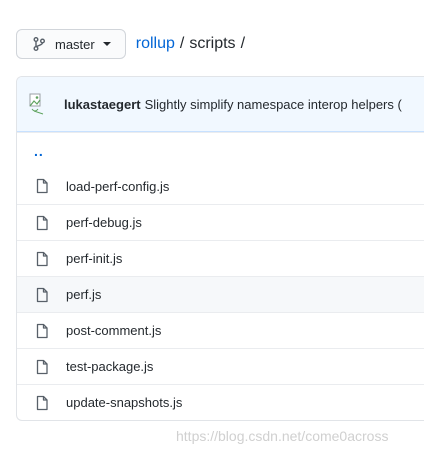  What do you see at coordinates (106, 44) in the screenshot?
I see `chevron-down-icon` at bounding box center [106, 44].